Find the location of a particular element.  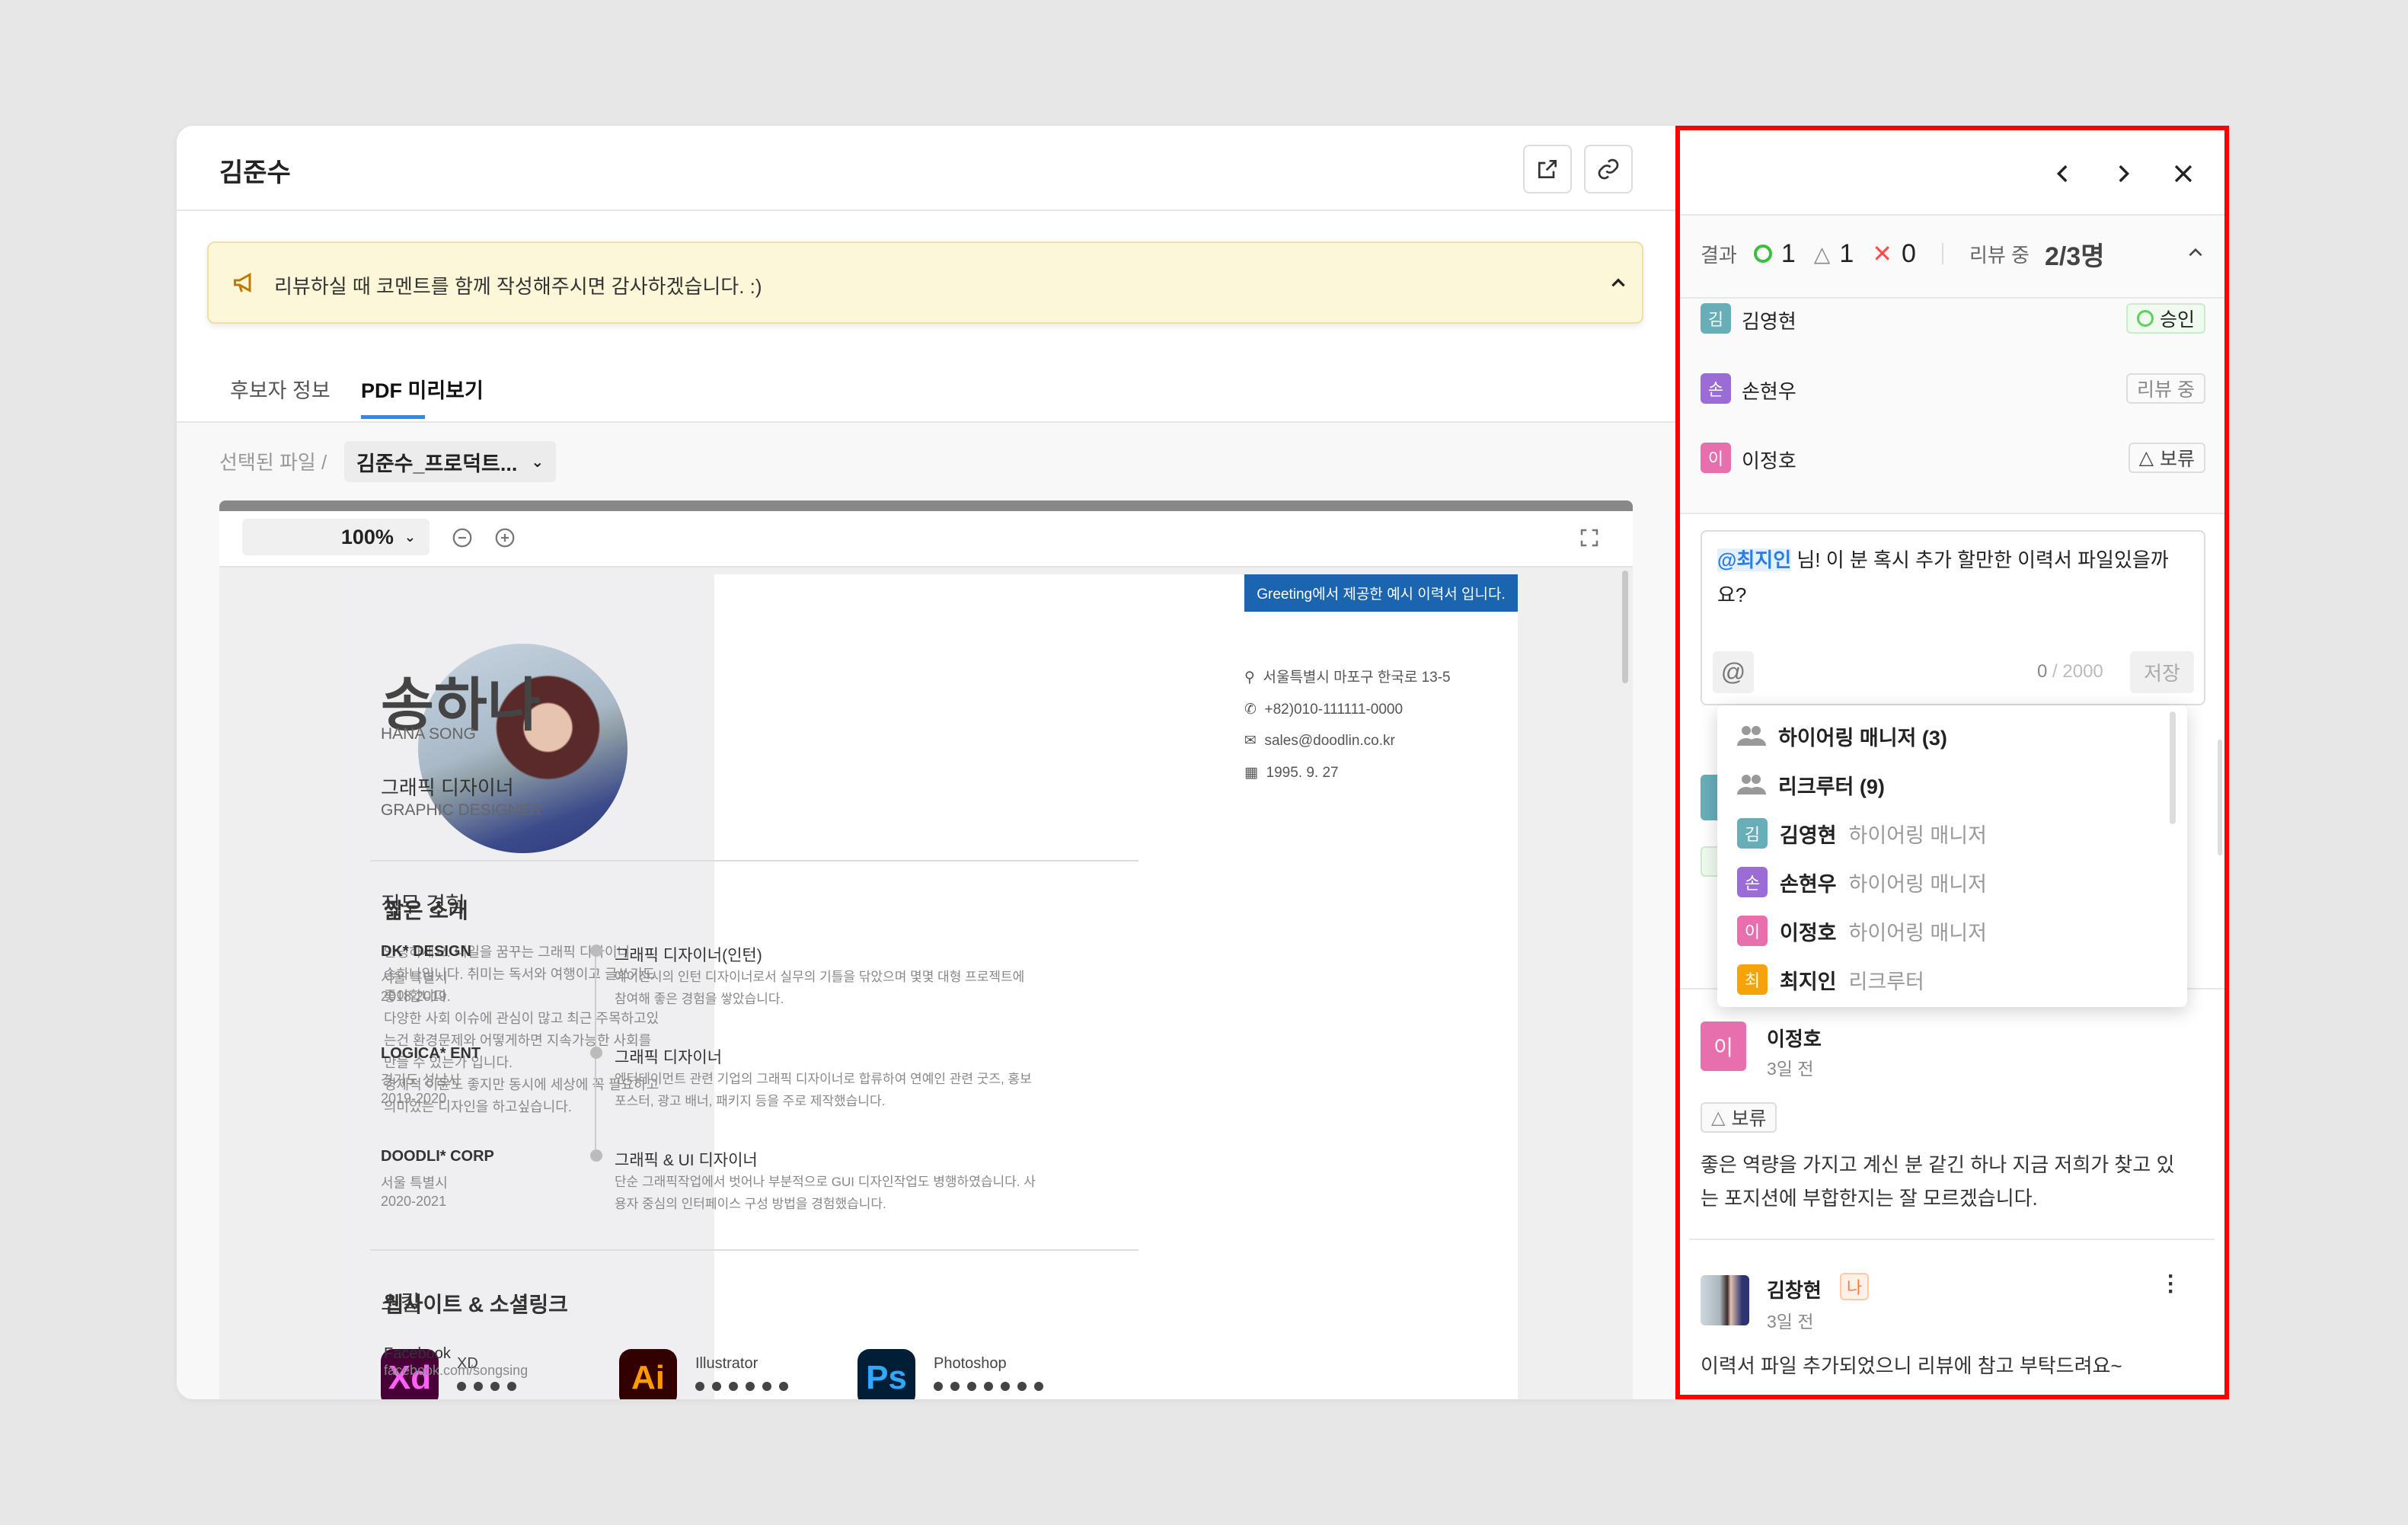

panel-scrollbar is located at coordinates (2220, 797).